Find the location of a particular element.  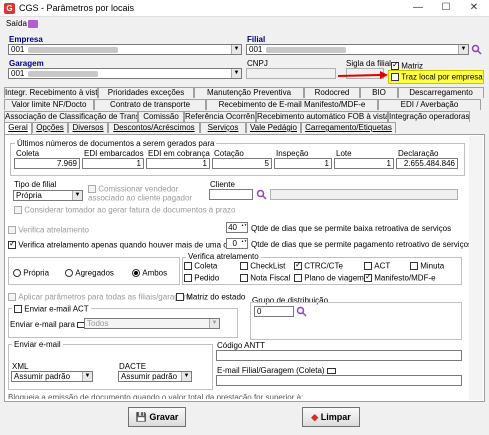

garagem-select: 001 ▼ is located at coordinates (125, 73).